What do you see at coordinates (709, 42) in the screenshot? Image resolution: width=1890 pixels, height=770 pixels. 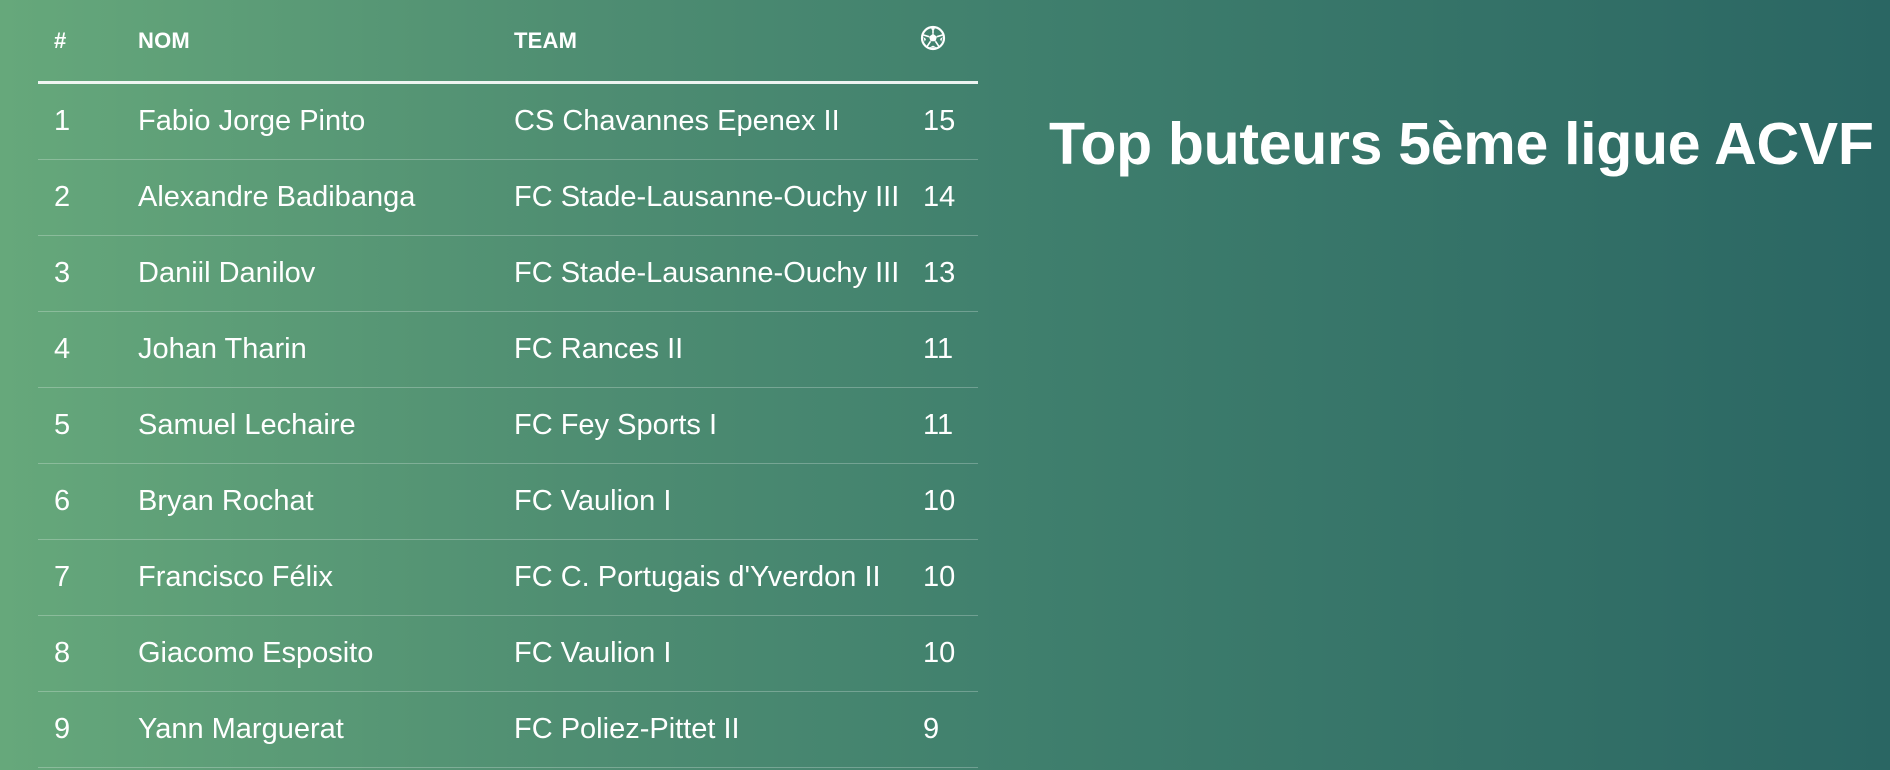 I see `column-header-team: TEAM` at bounding box center [709, 42].